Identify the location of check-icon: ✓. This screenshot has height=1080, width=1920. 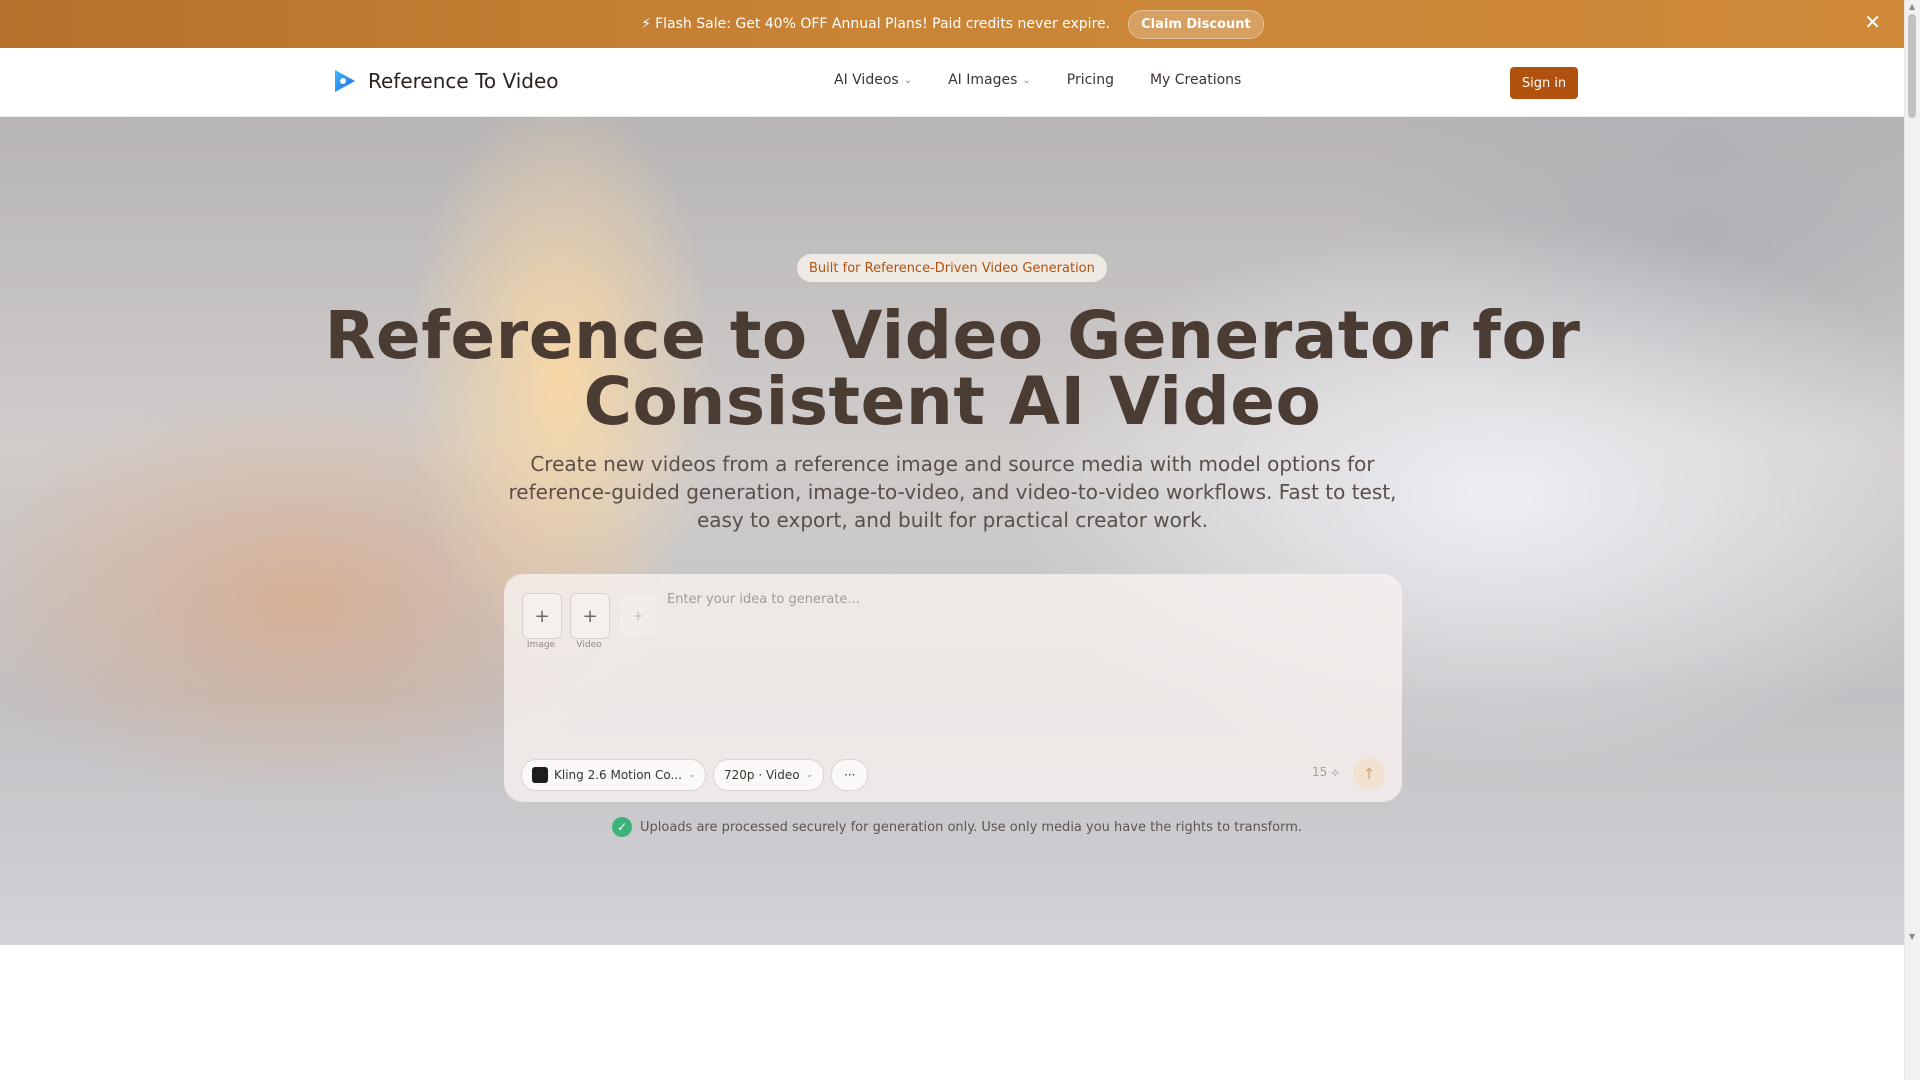
(622, 827).